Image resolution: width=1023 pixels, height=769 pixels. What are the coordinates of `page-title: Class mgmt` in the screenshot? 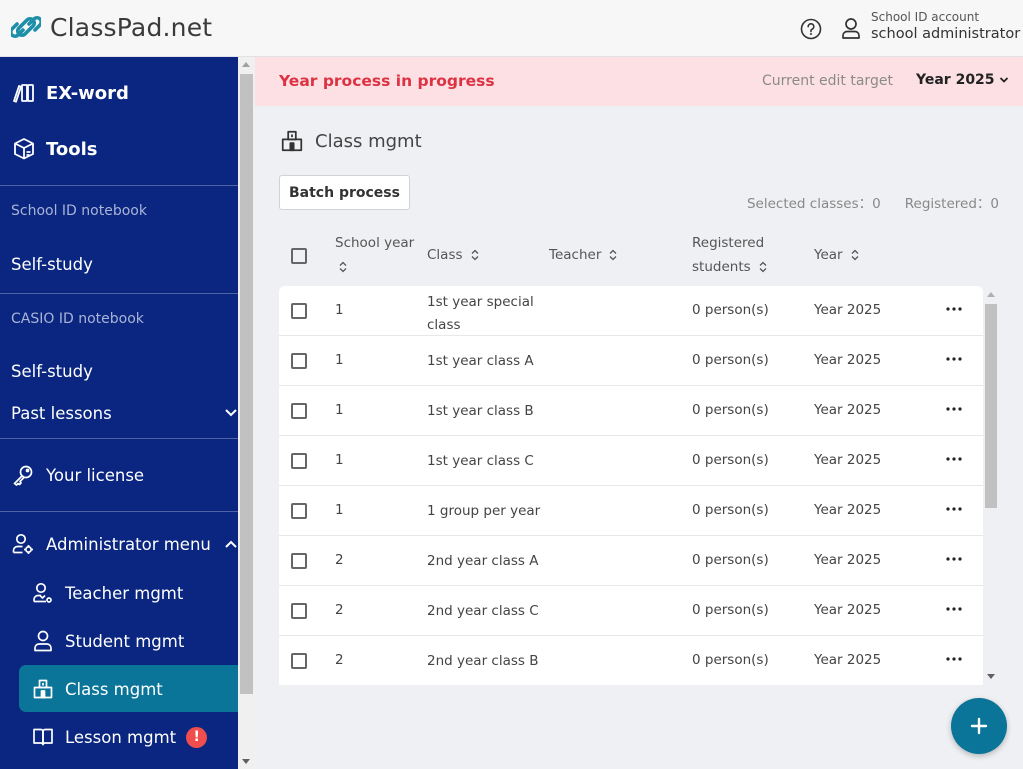 It's located at (351, 141).